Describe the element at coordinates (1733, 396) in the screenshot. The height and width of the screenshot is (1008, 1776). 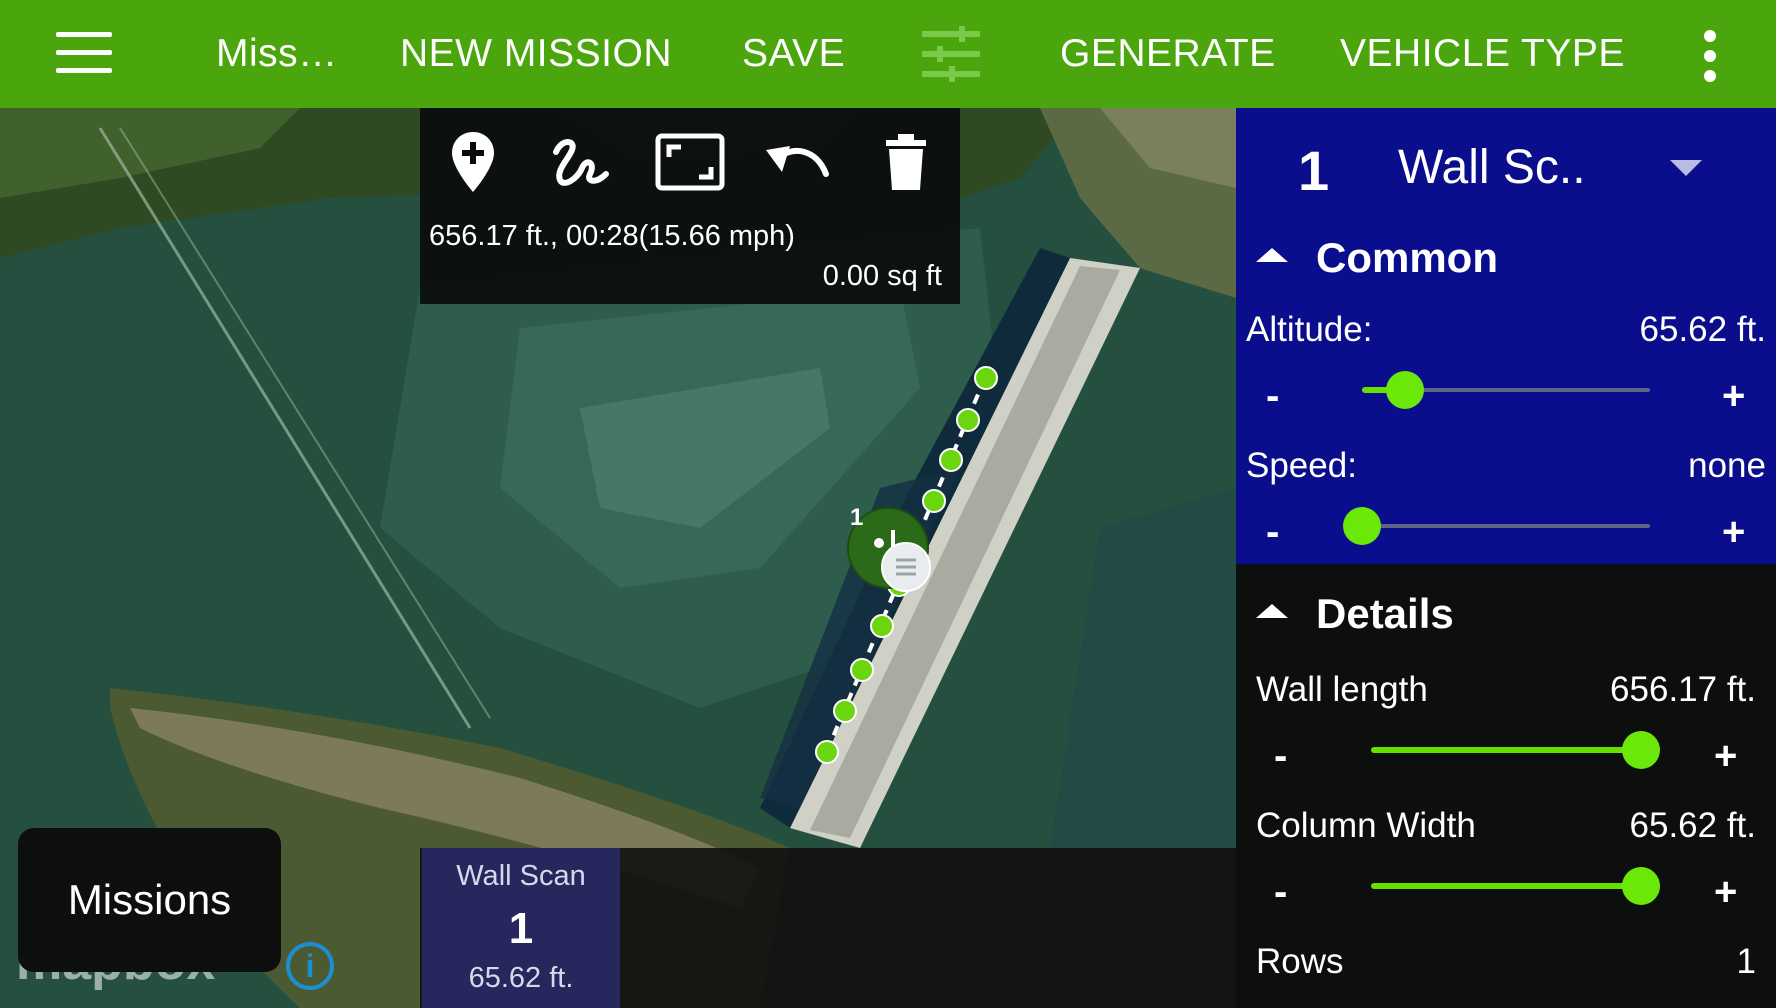
I see `altitude-increase-button: +` at that location.